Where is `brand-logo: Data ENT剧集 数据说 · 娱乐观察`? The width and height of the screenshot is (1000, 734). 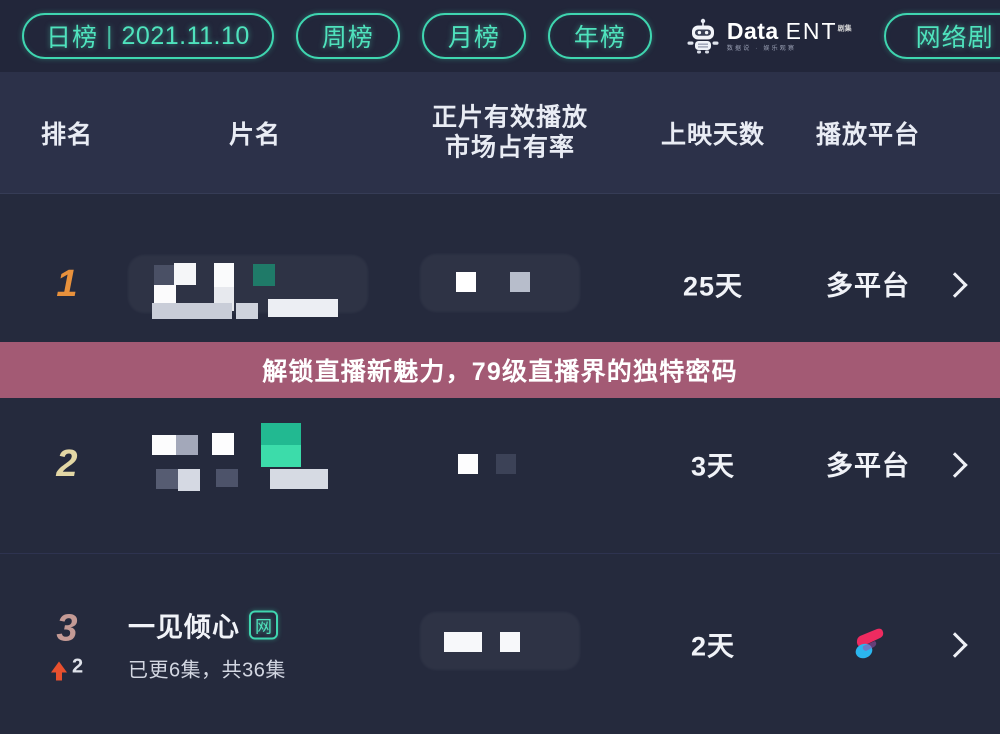 brand-logo: Data ENT剧集 数据说 · 娱乐观察 is located at coordinates (769, 36).